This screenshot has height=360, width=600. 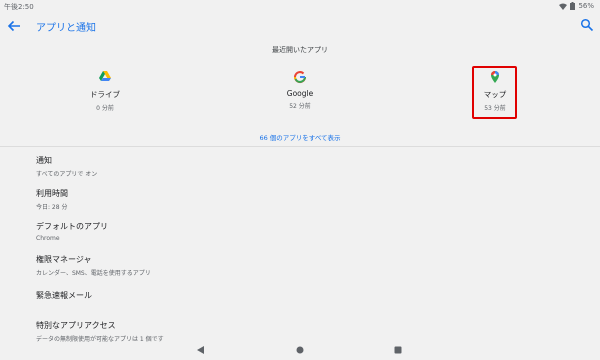 What do you see at coordinates (306, 166) in the screenshot?
I see `setting-notifications: 通知 すべてのアプリで オン` at bounding box center [306, 166].